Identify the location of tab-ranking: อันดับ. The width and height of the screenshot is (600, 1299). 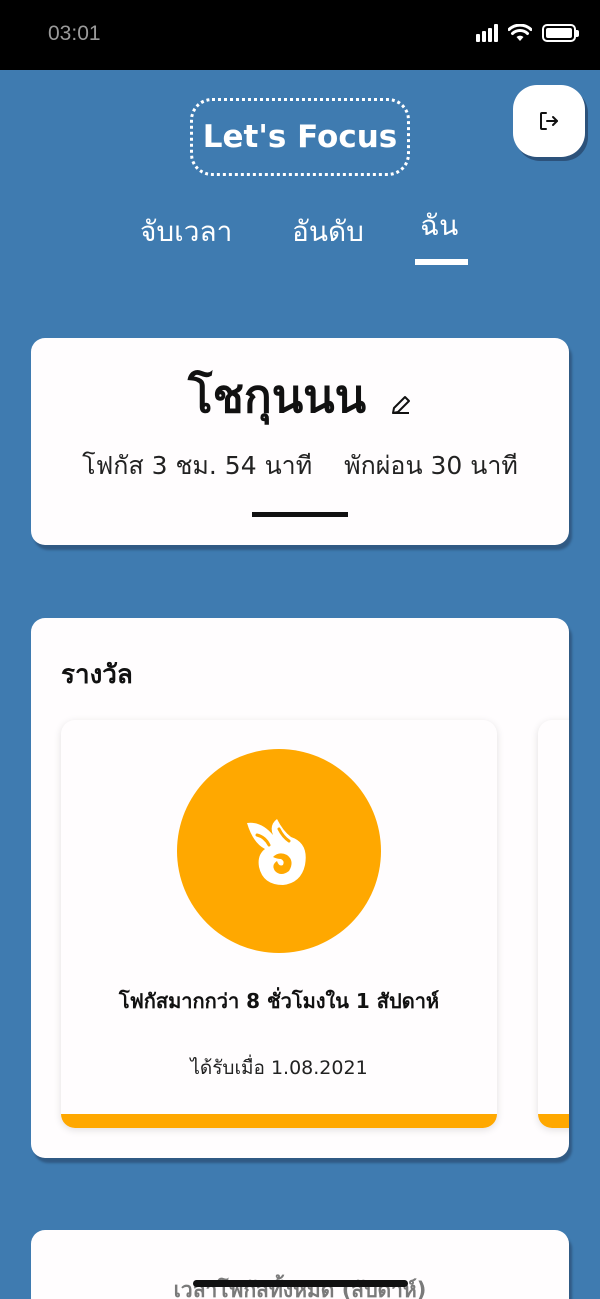
(328, 232).